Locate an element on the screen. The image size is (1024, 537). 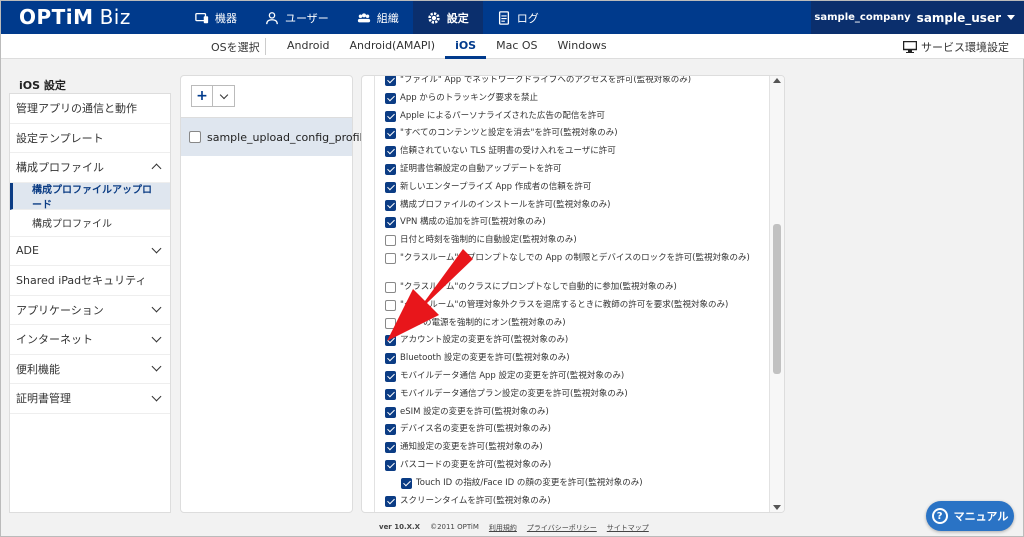
sidebar-item-app-communication: 管理アプリの通信と動作 is located at coordinates (90, 109).